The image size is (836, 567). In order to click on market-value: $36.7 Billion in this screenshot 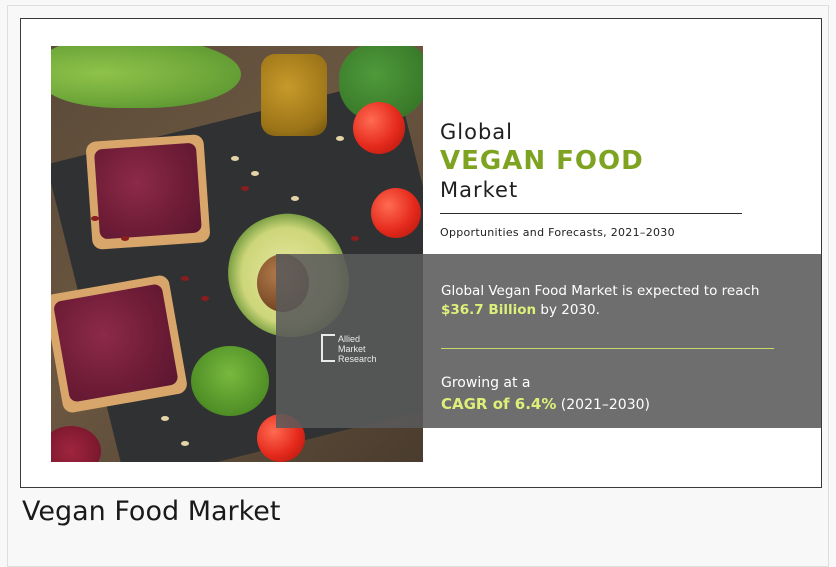, I will do `click(489, 310)`.